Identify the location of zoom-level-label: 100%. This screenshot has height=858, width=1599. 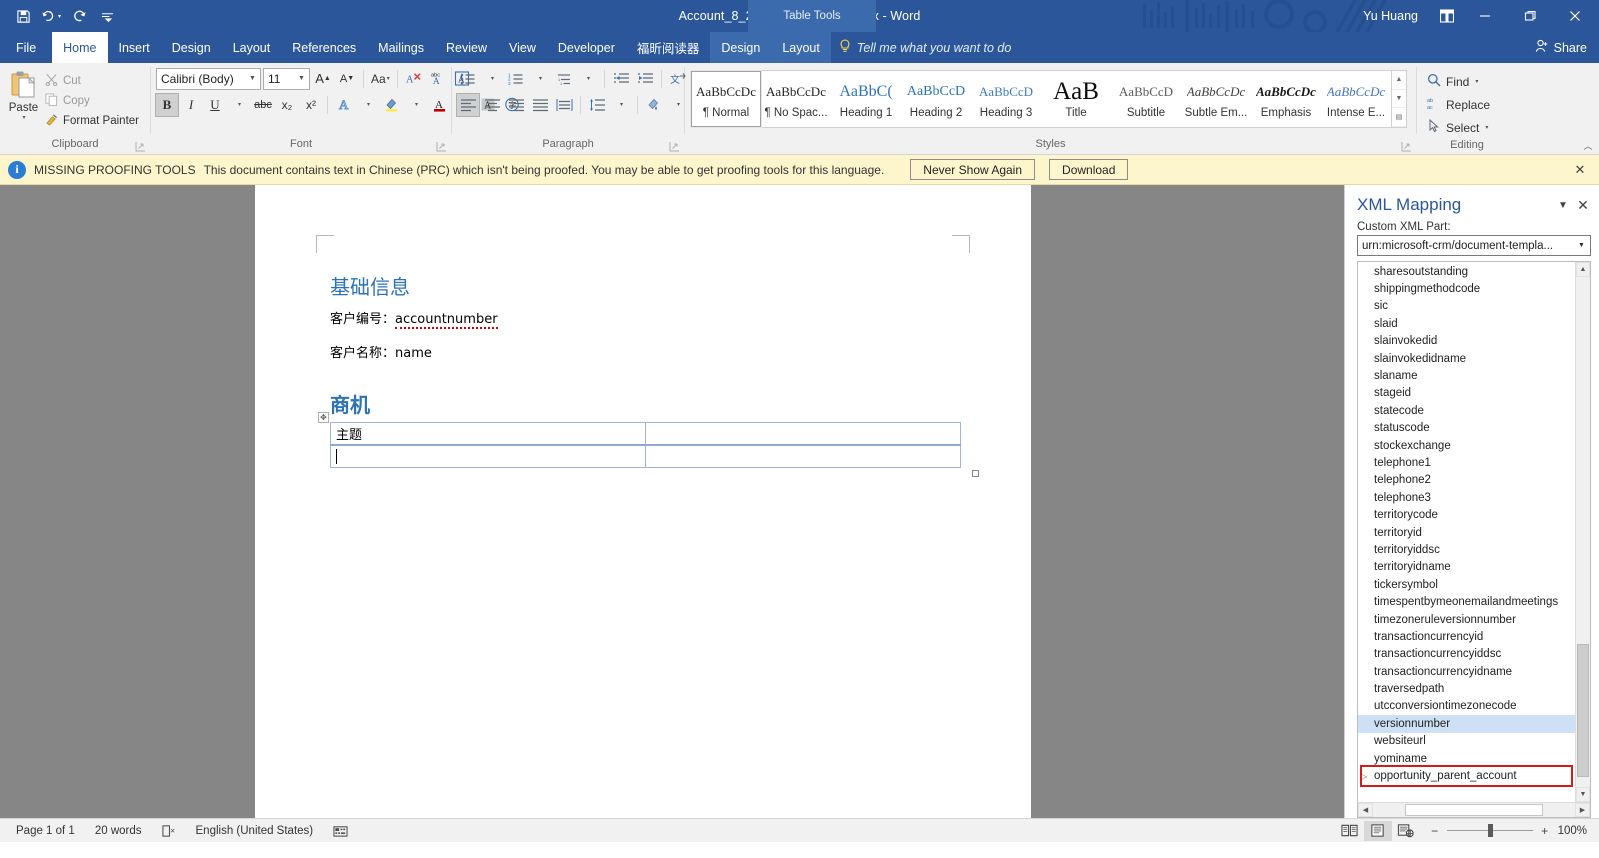
(1575, 831).